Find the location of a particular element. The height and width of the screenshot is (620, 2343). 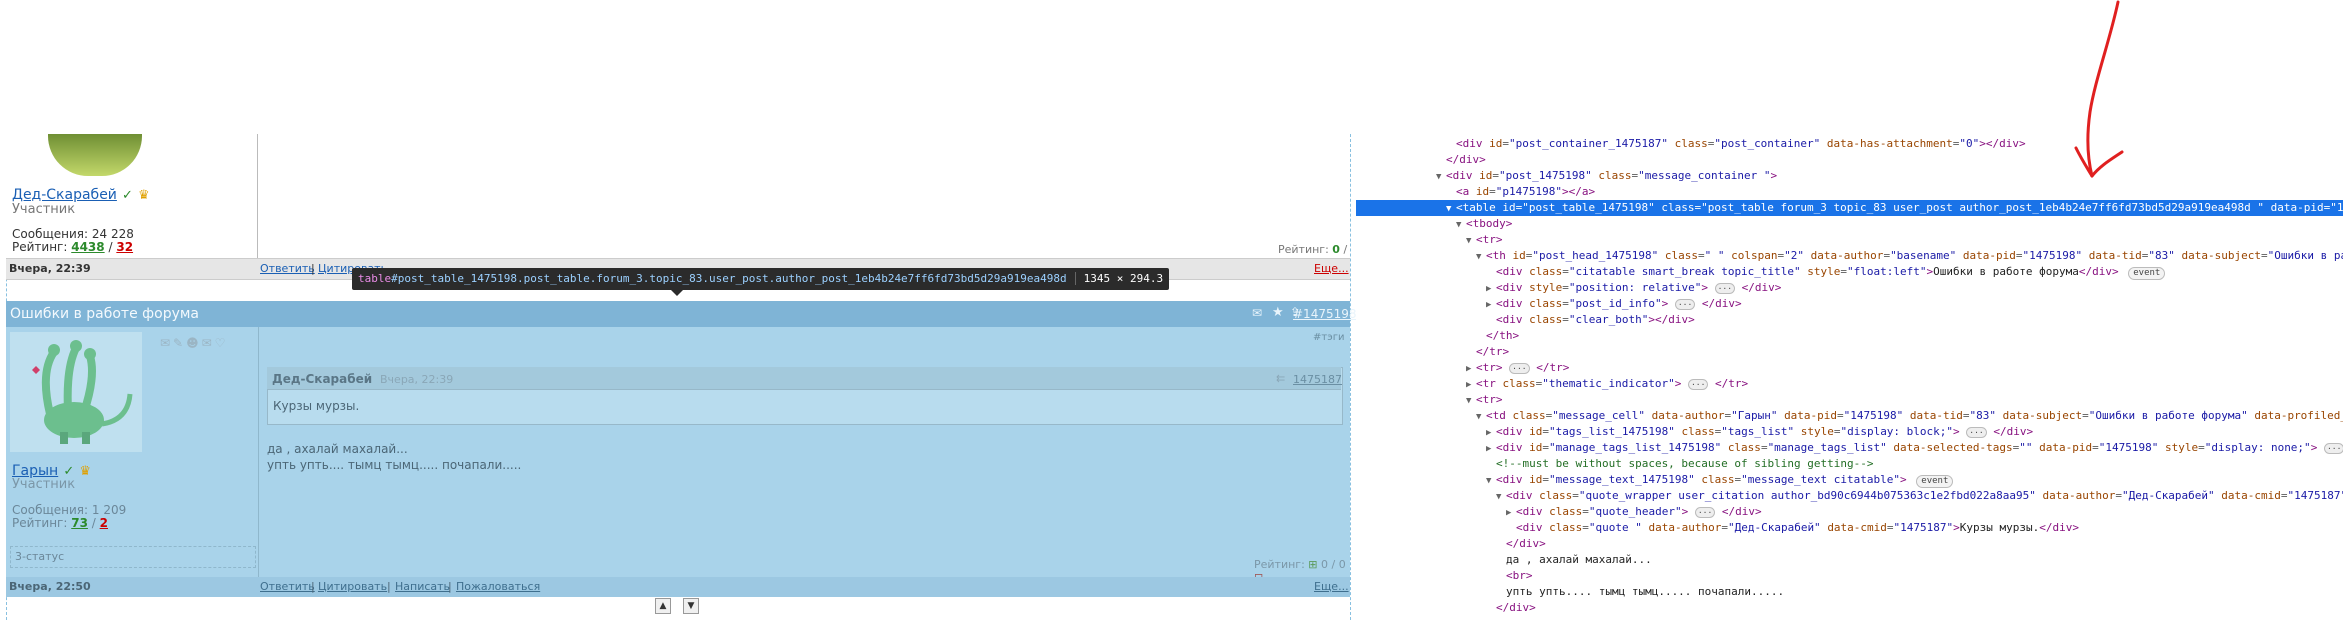

user-tool-icons: ✉✎☻✉♡ is located at coordinates (194, 343).